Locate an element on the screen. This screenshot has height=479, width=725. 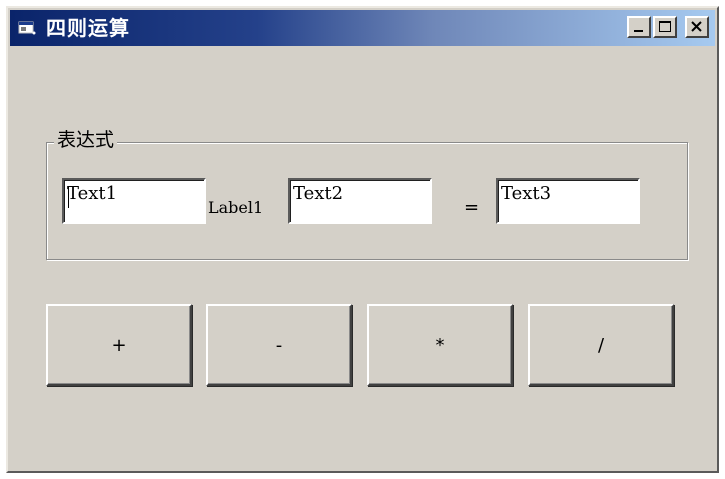
maximize-button is located at coordinates (665, 27).